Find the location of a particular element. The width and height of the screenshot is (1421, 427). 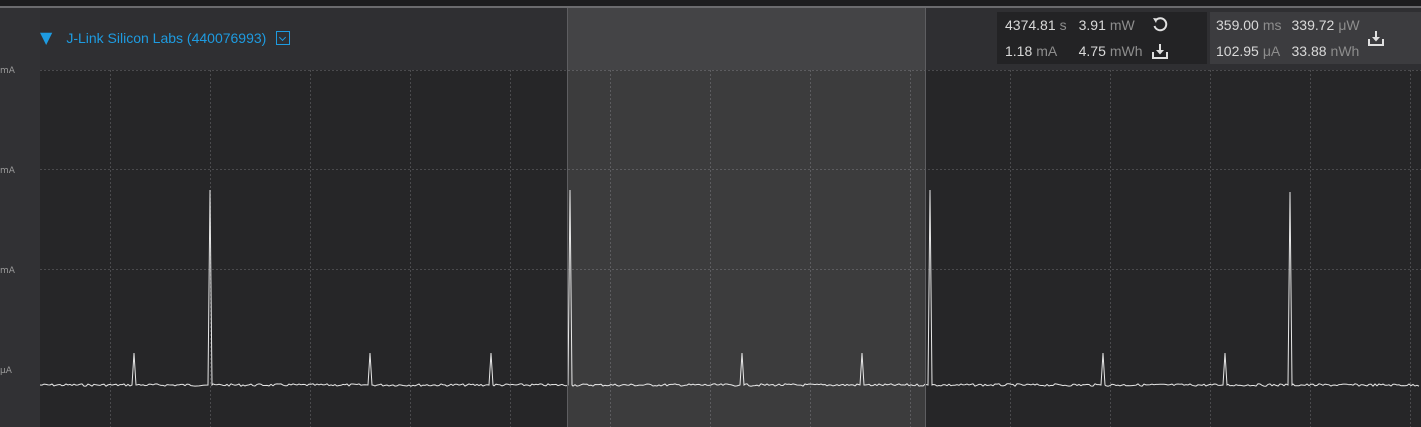

selection-duration-value: 359.00 is located at coordinates (1237, 25).